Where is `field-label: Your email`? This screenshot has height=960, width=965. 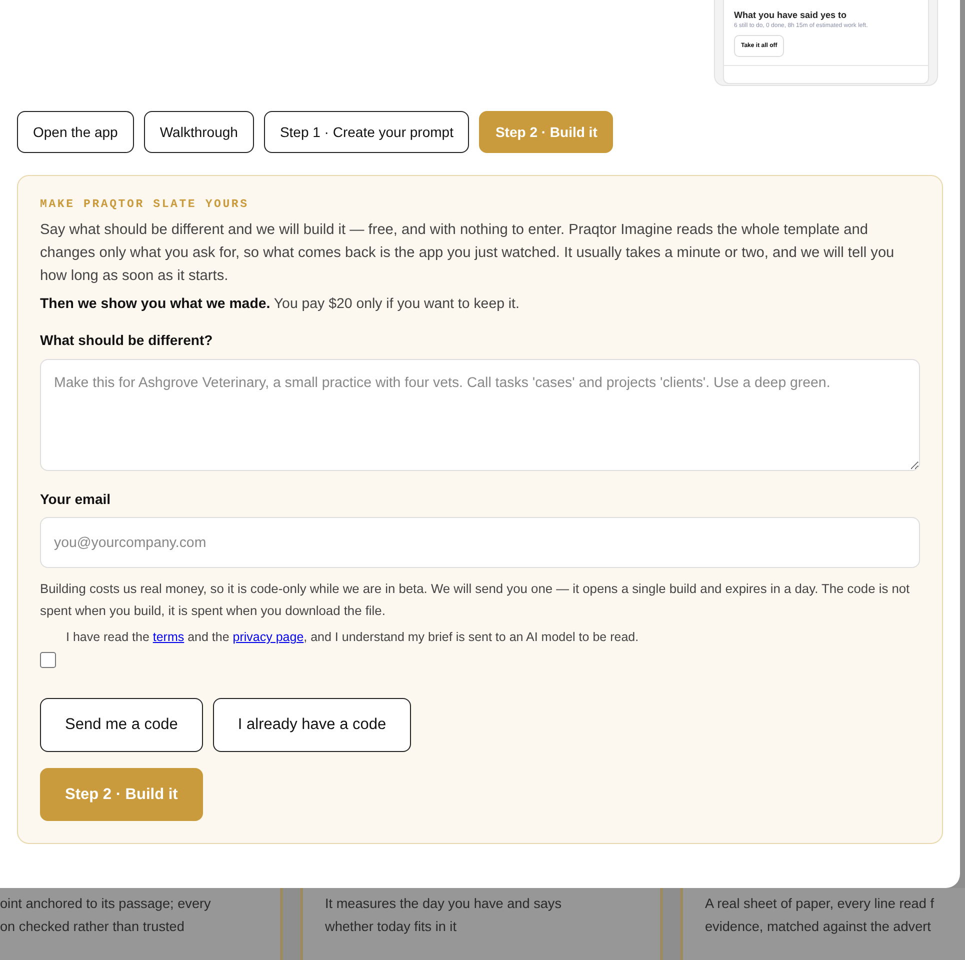
field-label: Your email is located at coordinates (75, 499).